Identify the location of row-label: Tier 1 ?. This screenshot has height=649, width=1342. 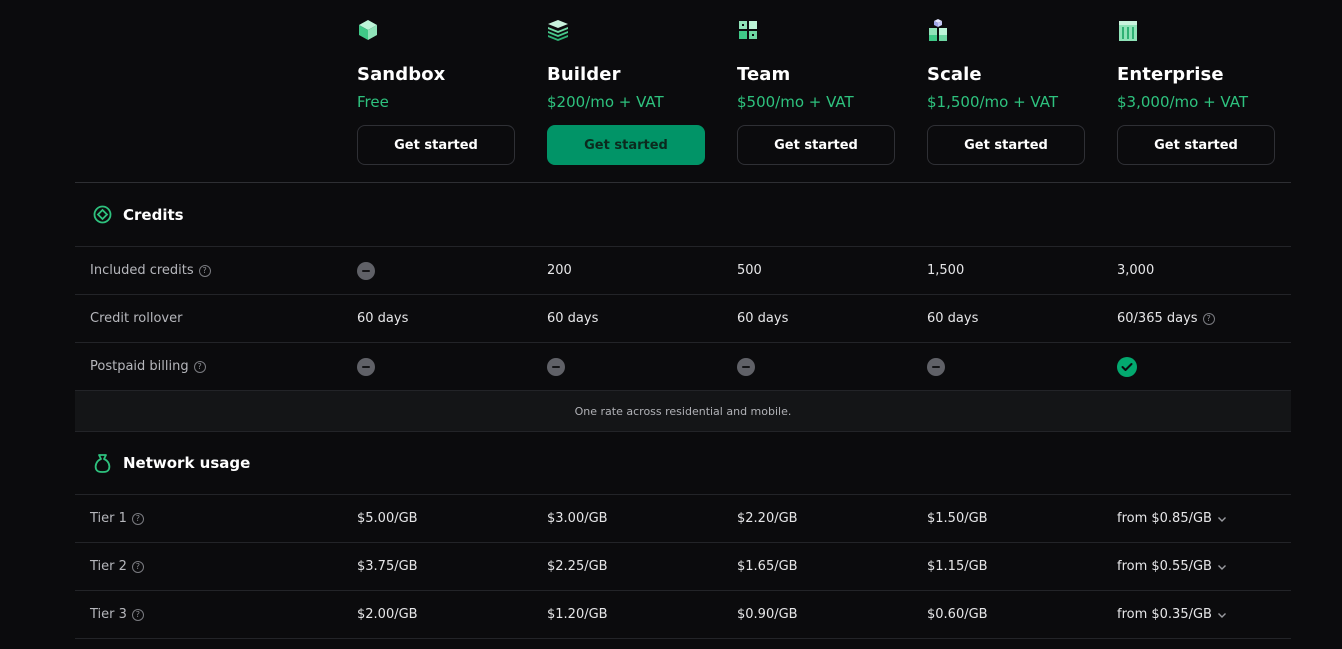
(117, 518).